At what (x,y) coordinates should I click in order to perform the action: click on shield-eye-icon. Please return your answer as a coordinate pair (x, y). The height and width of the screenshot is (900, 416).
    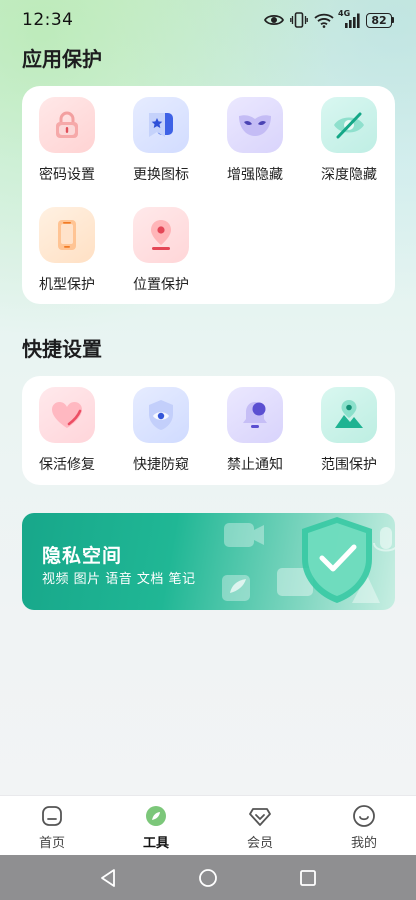
    Looking at the image, I should click on (161, 415).